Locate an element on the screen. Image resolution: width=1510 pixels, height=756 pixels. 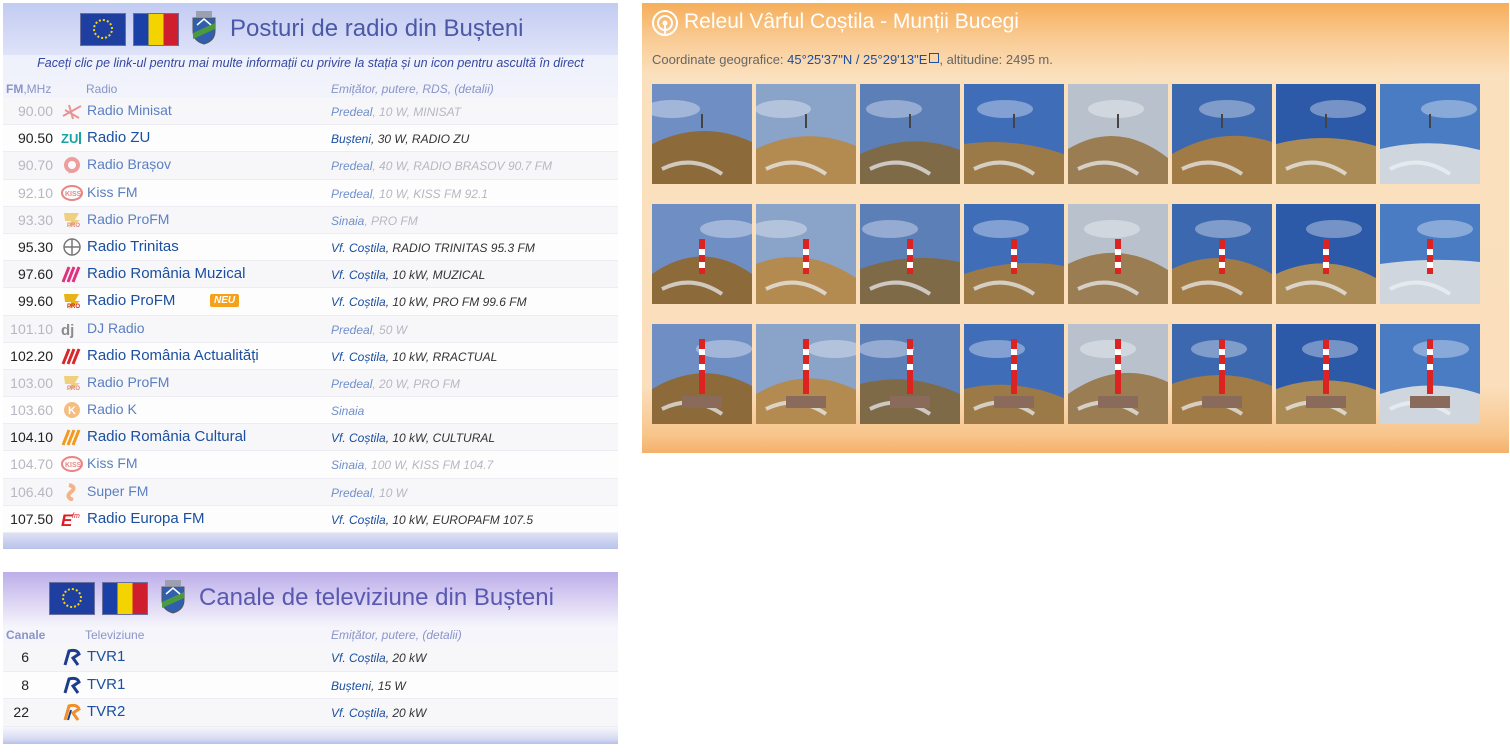
station-logo-dj-icon: dj is located at coordinates (72, 329).